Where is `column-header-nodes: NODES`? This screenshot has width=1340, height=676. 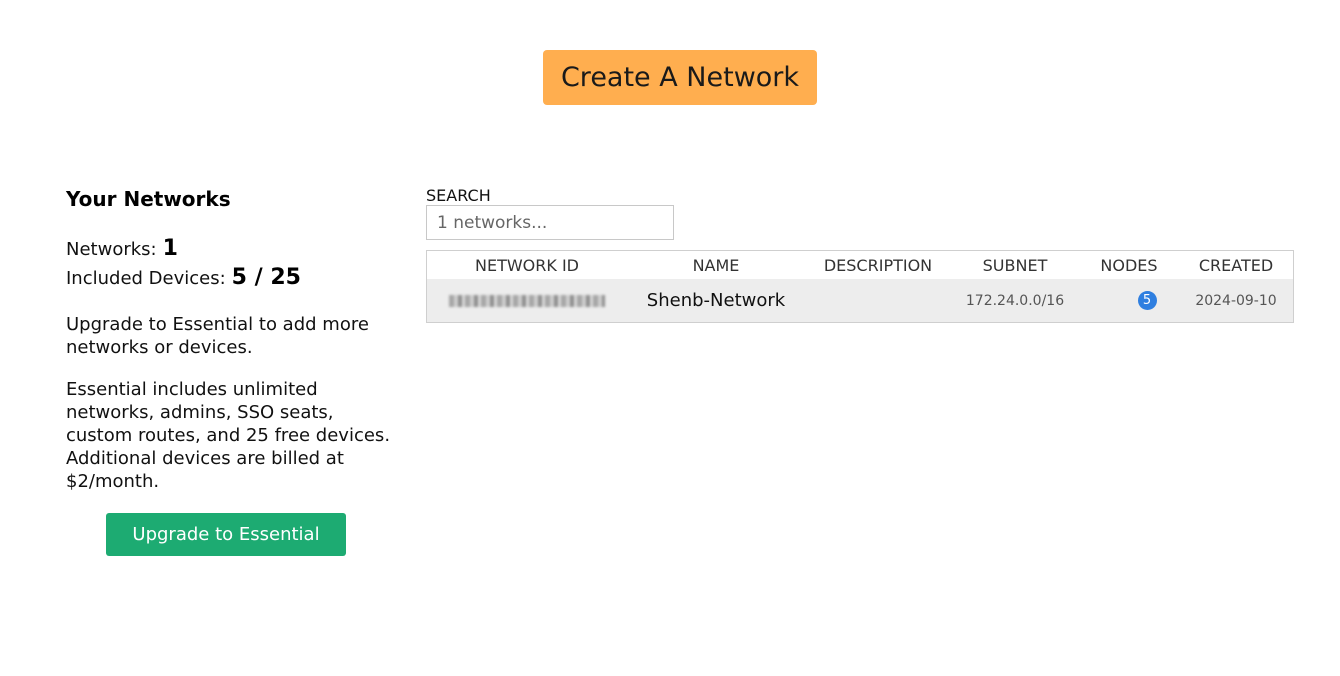
column-header-nodes: NODES is located at coordinates (1129, 265).